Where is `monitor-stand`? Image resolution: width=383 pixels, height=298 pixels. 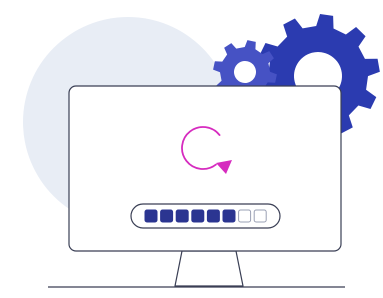
monitor-stand is located at coordinates (209, 268).